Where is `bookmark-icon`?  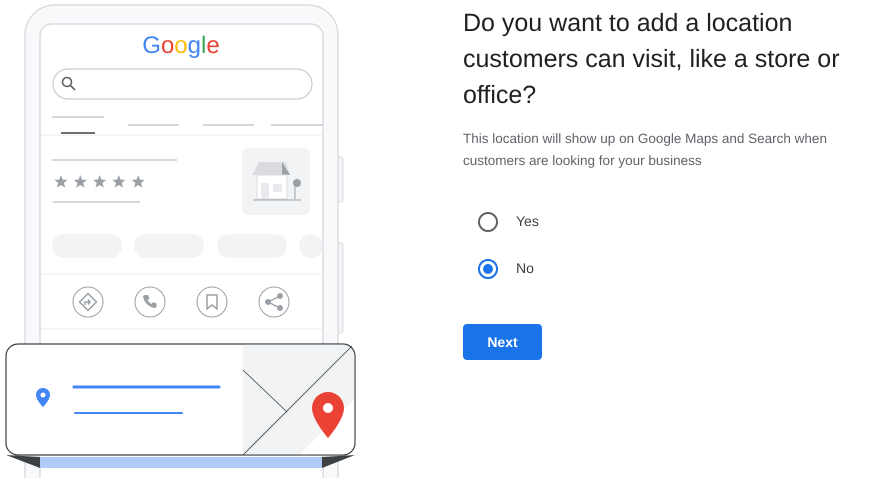 bookmark-icon is located at coordinates (212, 302).